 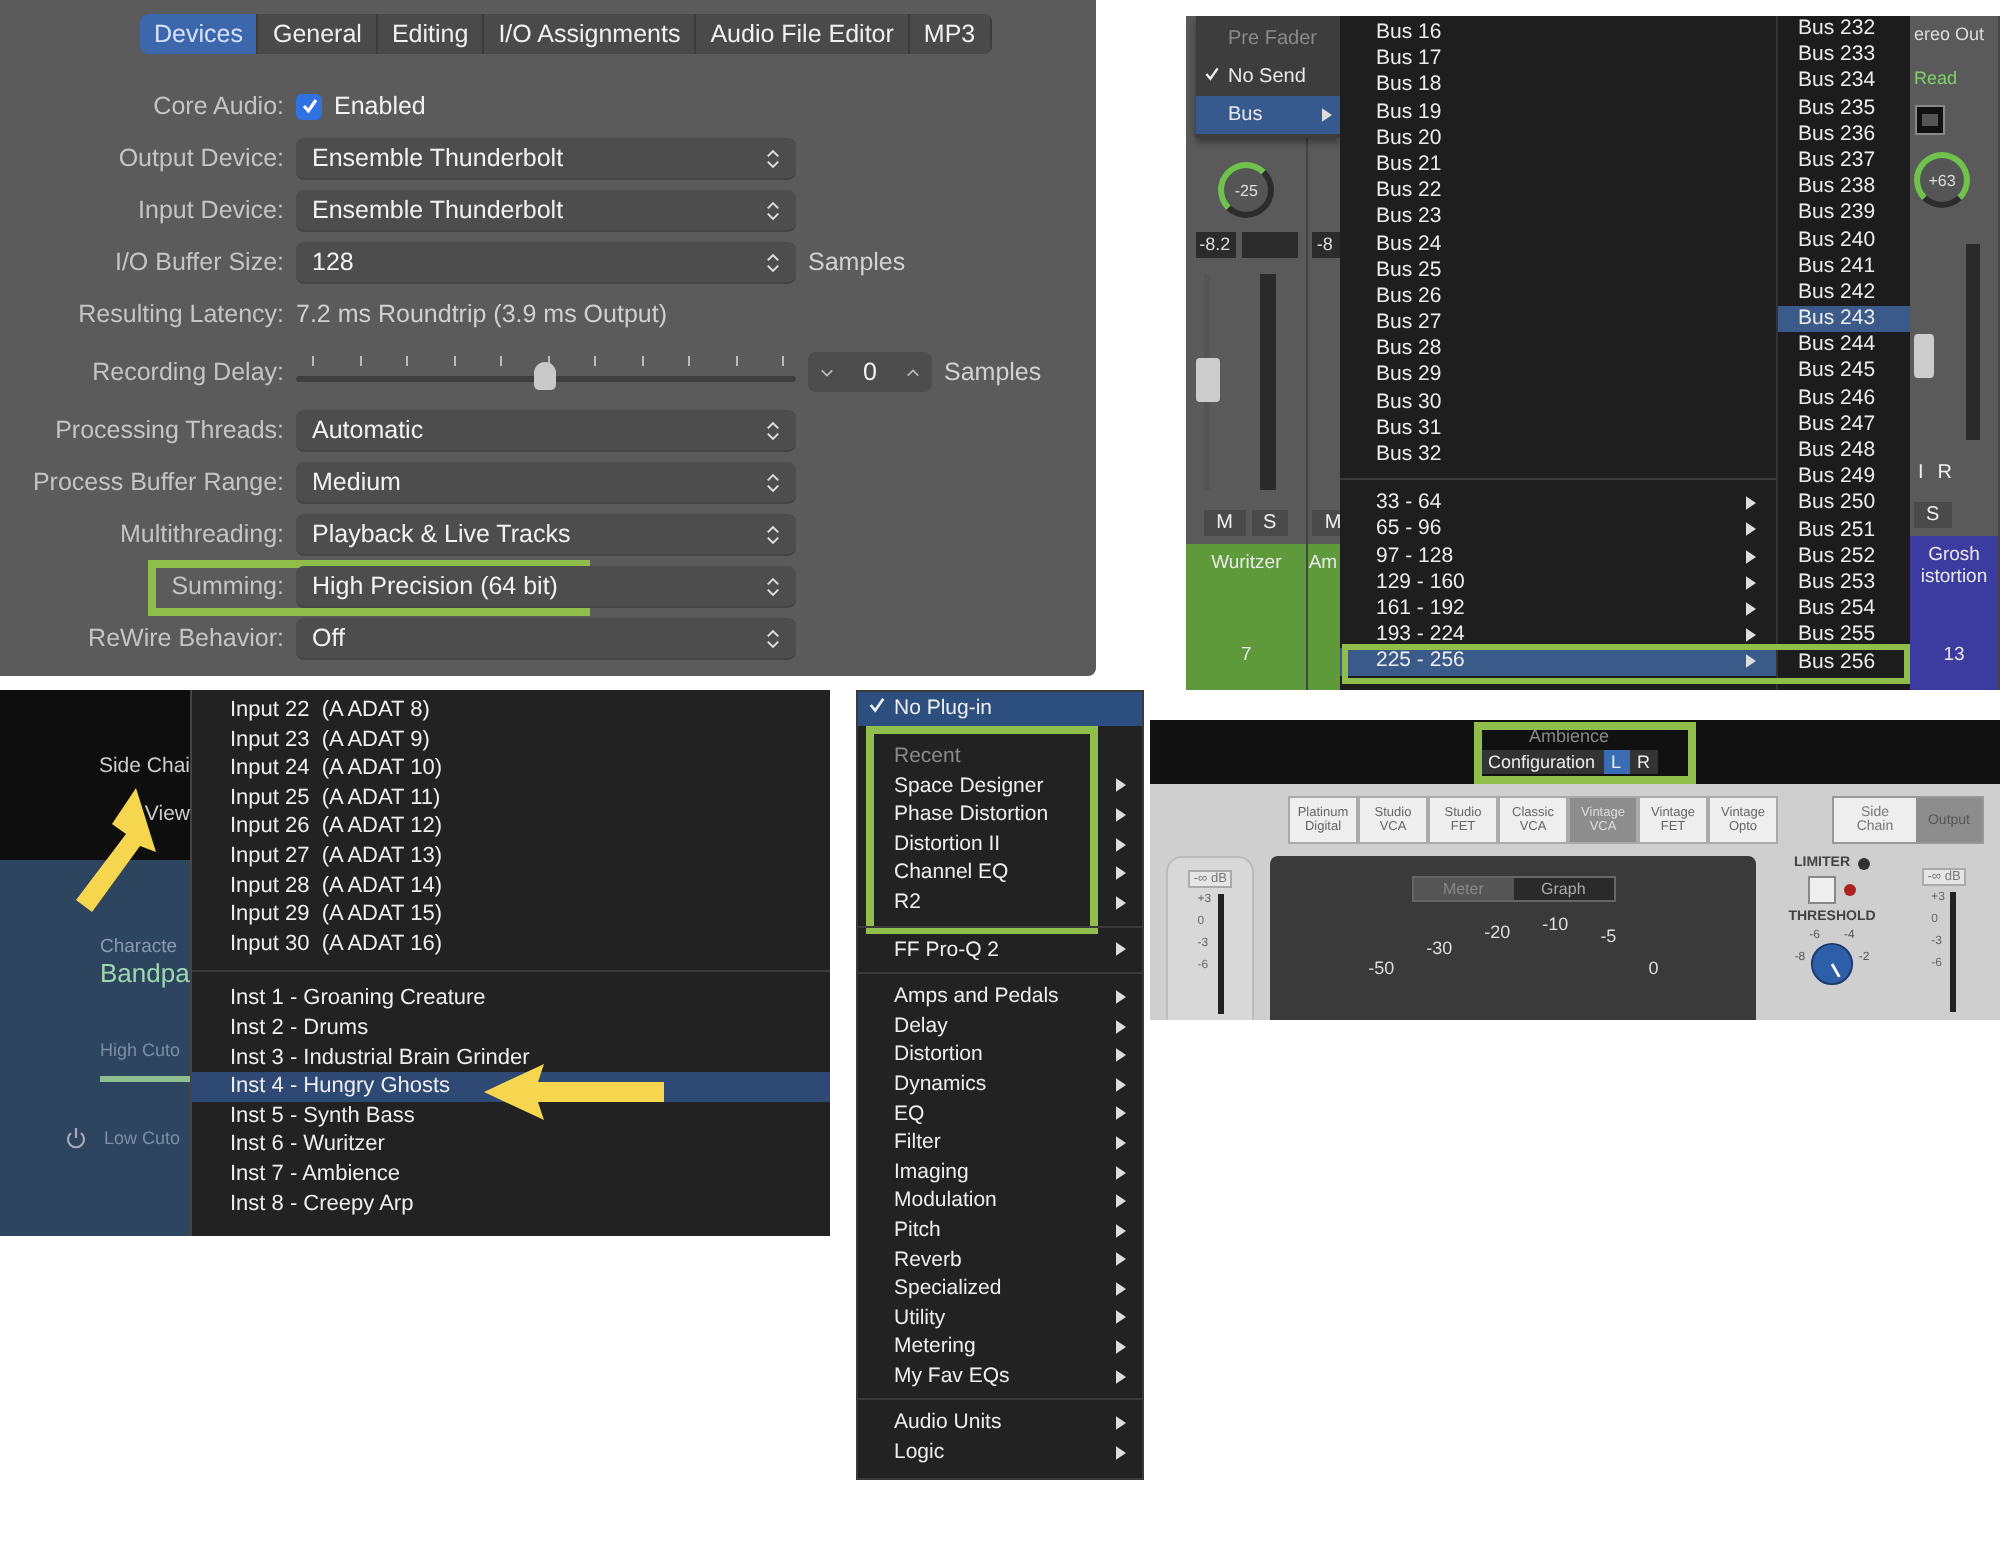 I want to click on channel-button: R, so click(x=1644, y=762).